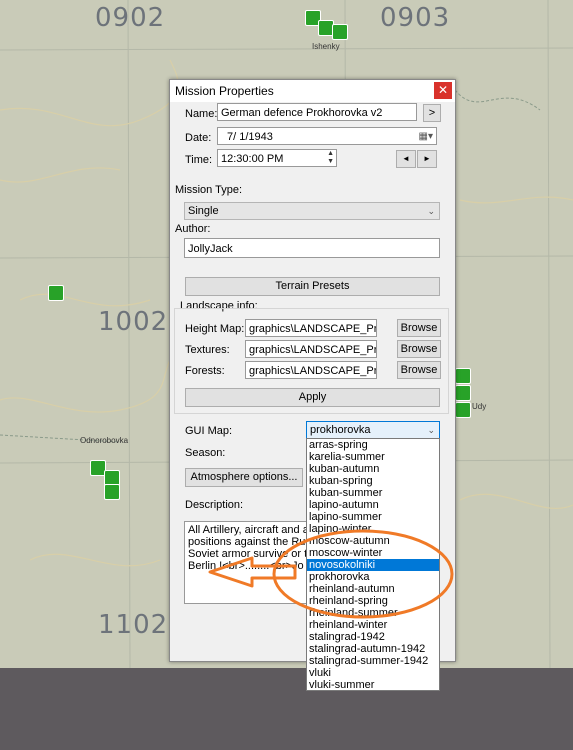  I want to click on gui-map-label: GUI Map:, so click(209, 431).